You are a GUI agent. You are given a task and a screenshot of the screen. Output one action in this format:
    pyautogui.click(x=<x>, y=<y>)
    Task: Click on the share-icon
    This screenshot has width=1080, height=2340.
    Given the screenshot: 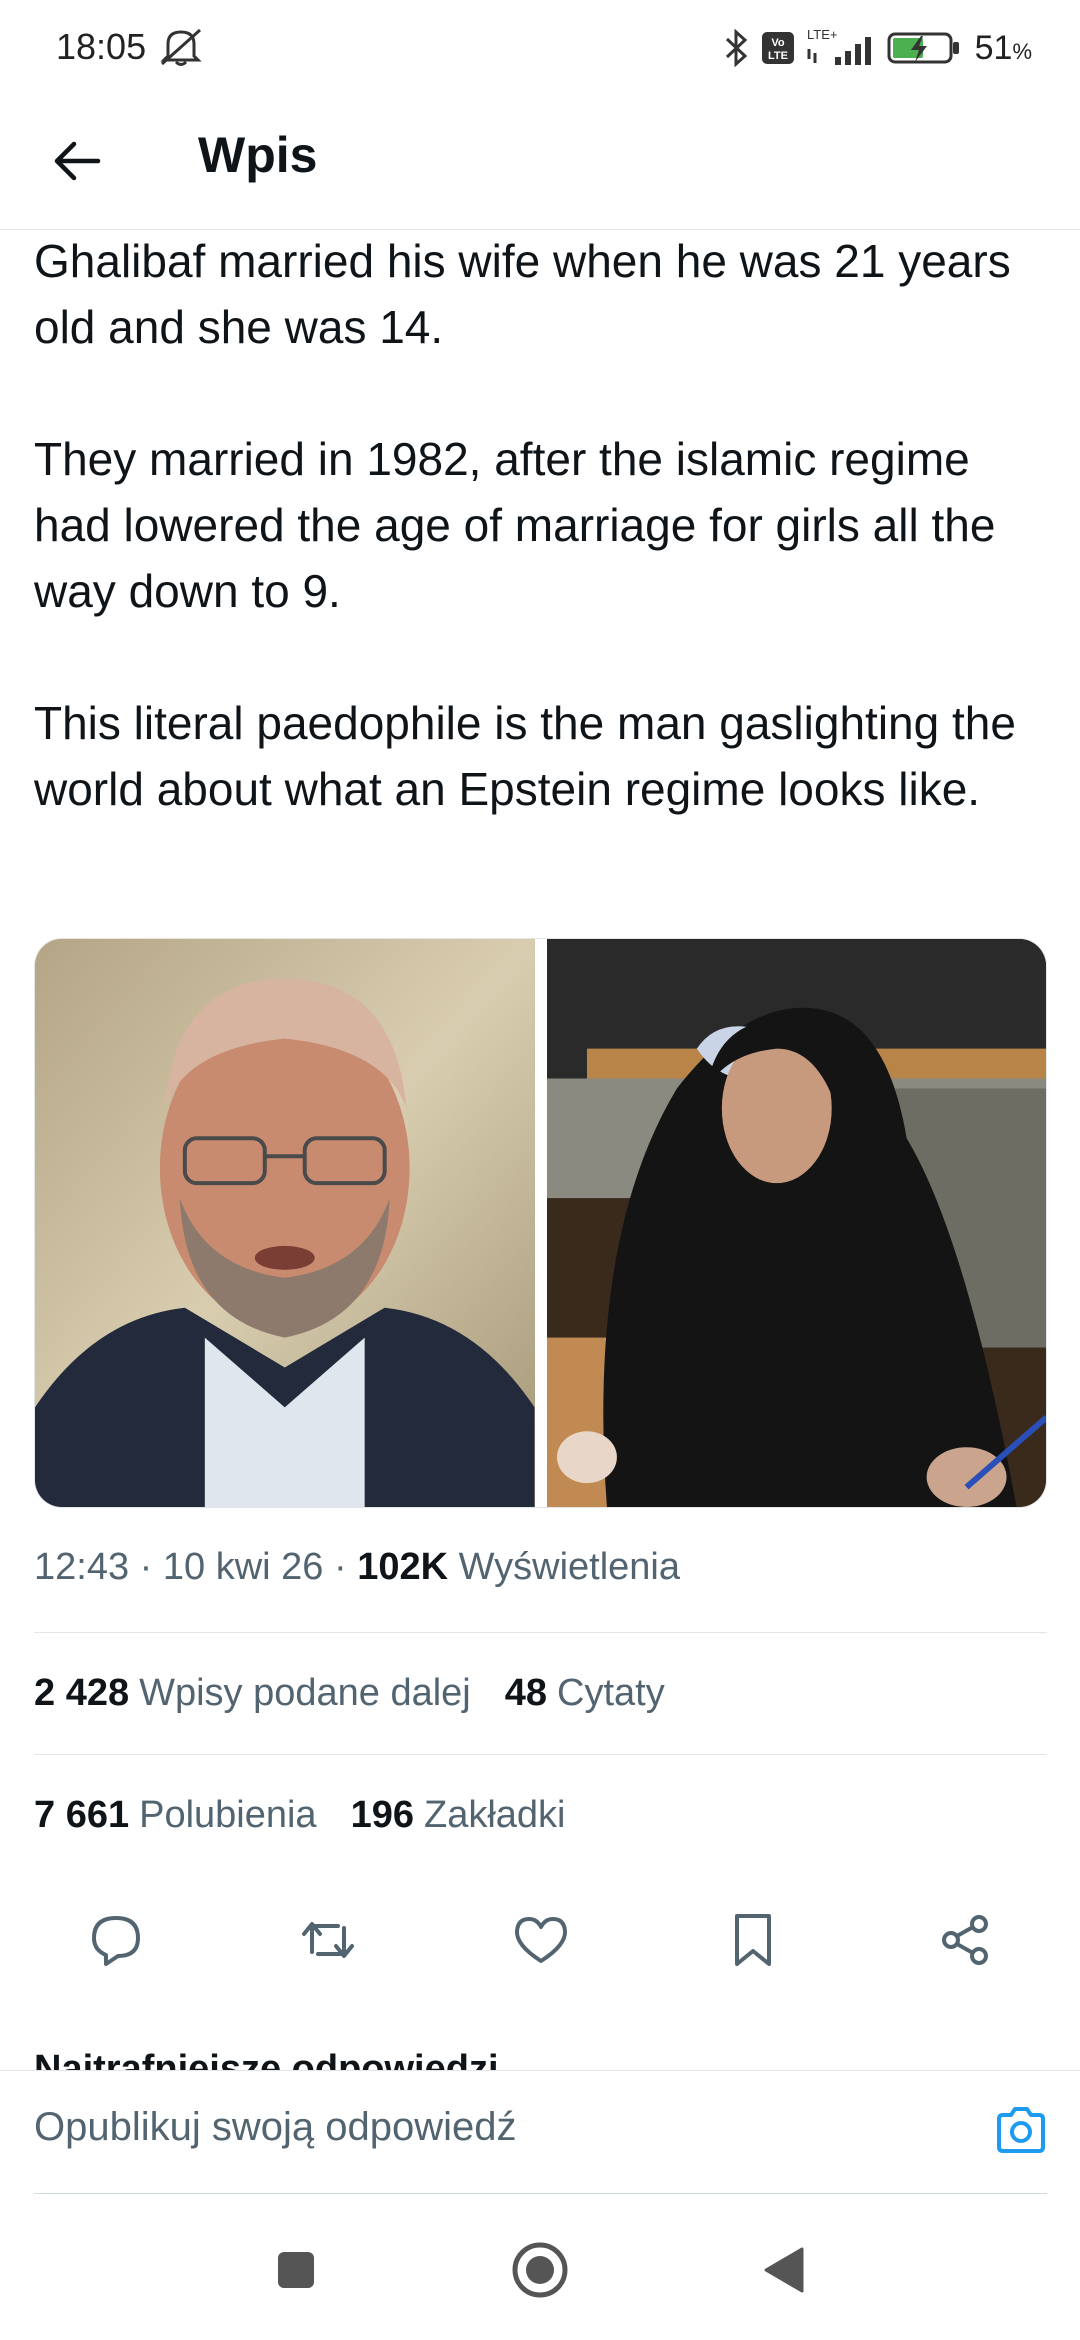 What is the action you would take?
    pyautogui.click(x=965, y=1940)
    